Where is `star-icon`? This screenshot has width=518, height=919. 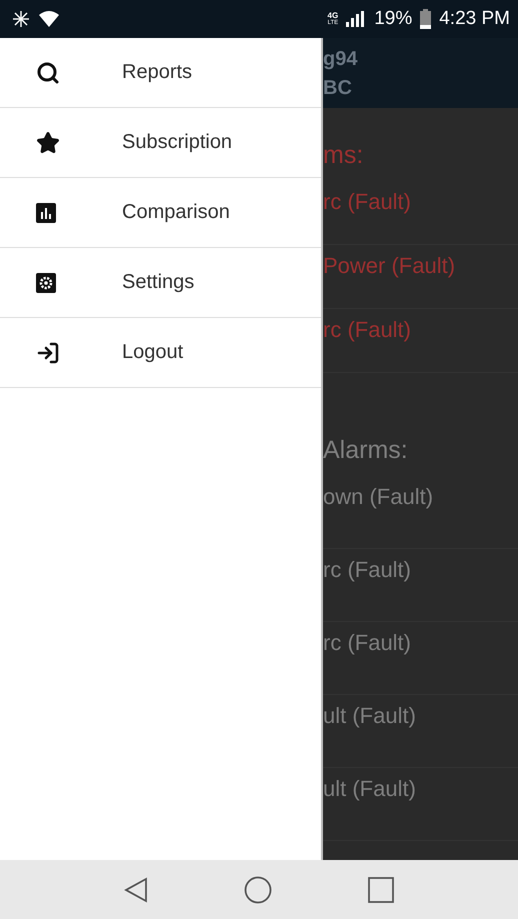 star-icon is located at coordinates (48, 142).